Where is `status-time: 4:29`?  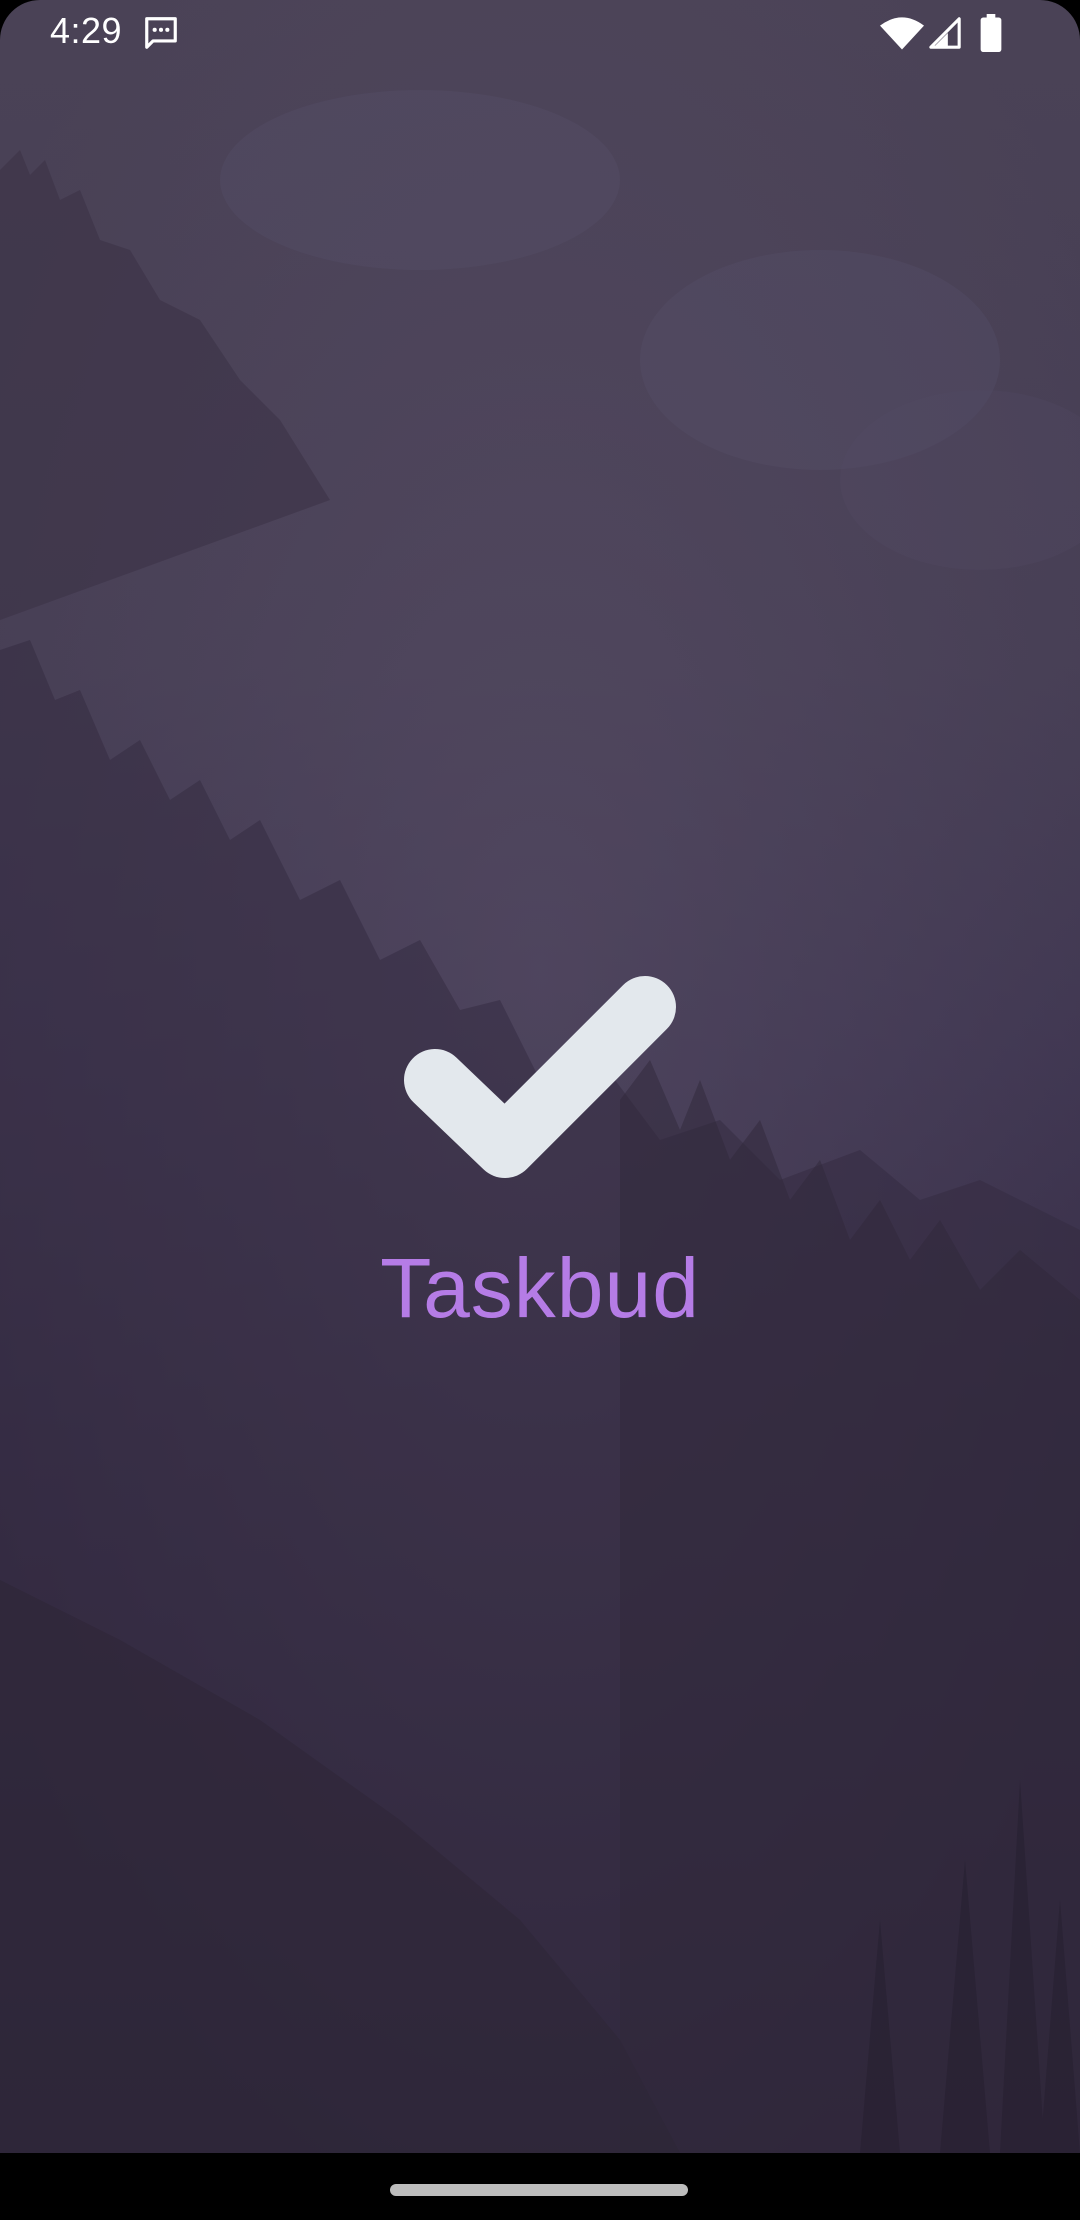
status-time: 4:29 is located at coordinates (86, 30).